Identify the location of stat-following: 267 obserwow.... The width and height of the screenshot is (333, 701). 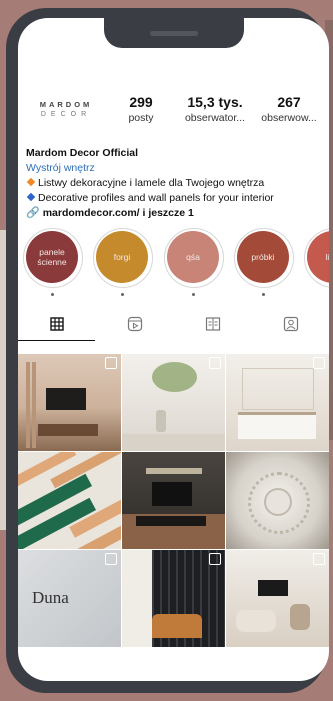
(289, 109).